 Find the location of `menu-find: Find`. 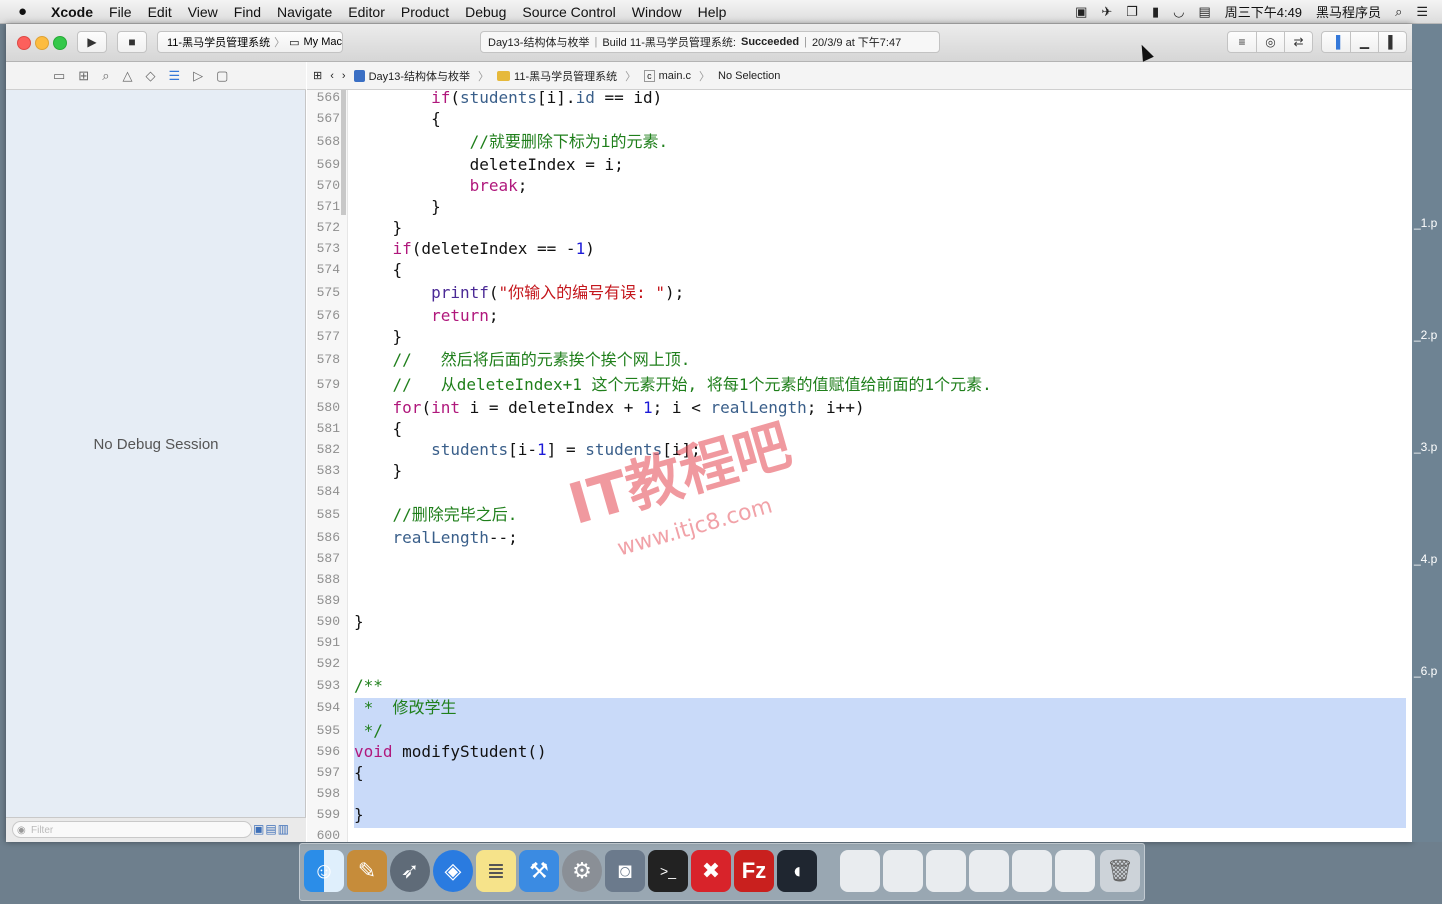

menu-find: Find is located at coordinates (247, 12).